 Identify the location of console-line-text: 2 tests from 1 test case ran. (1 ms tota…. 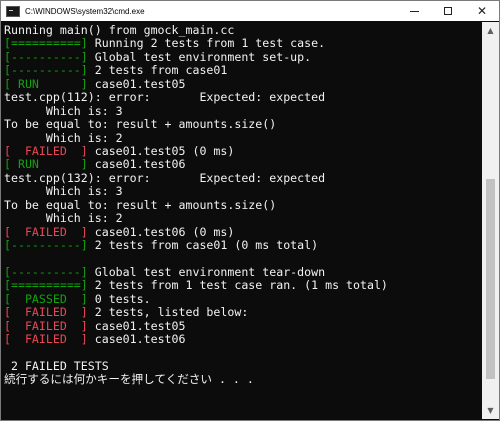
(237, 285).